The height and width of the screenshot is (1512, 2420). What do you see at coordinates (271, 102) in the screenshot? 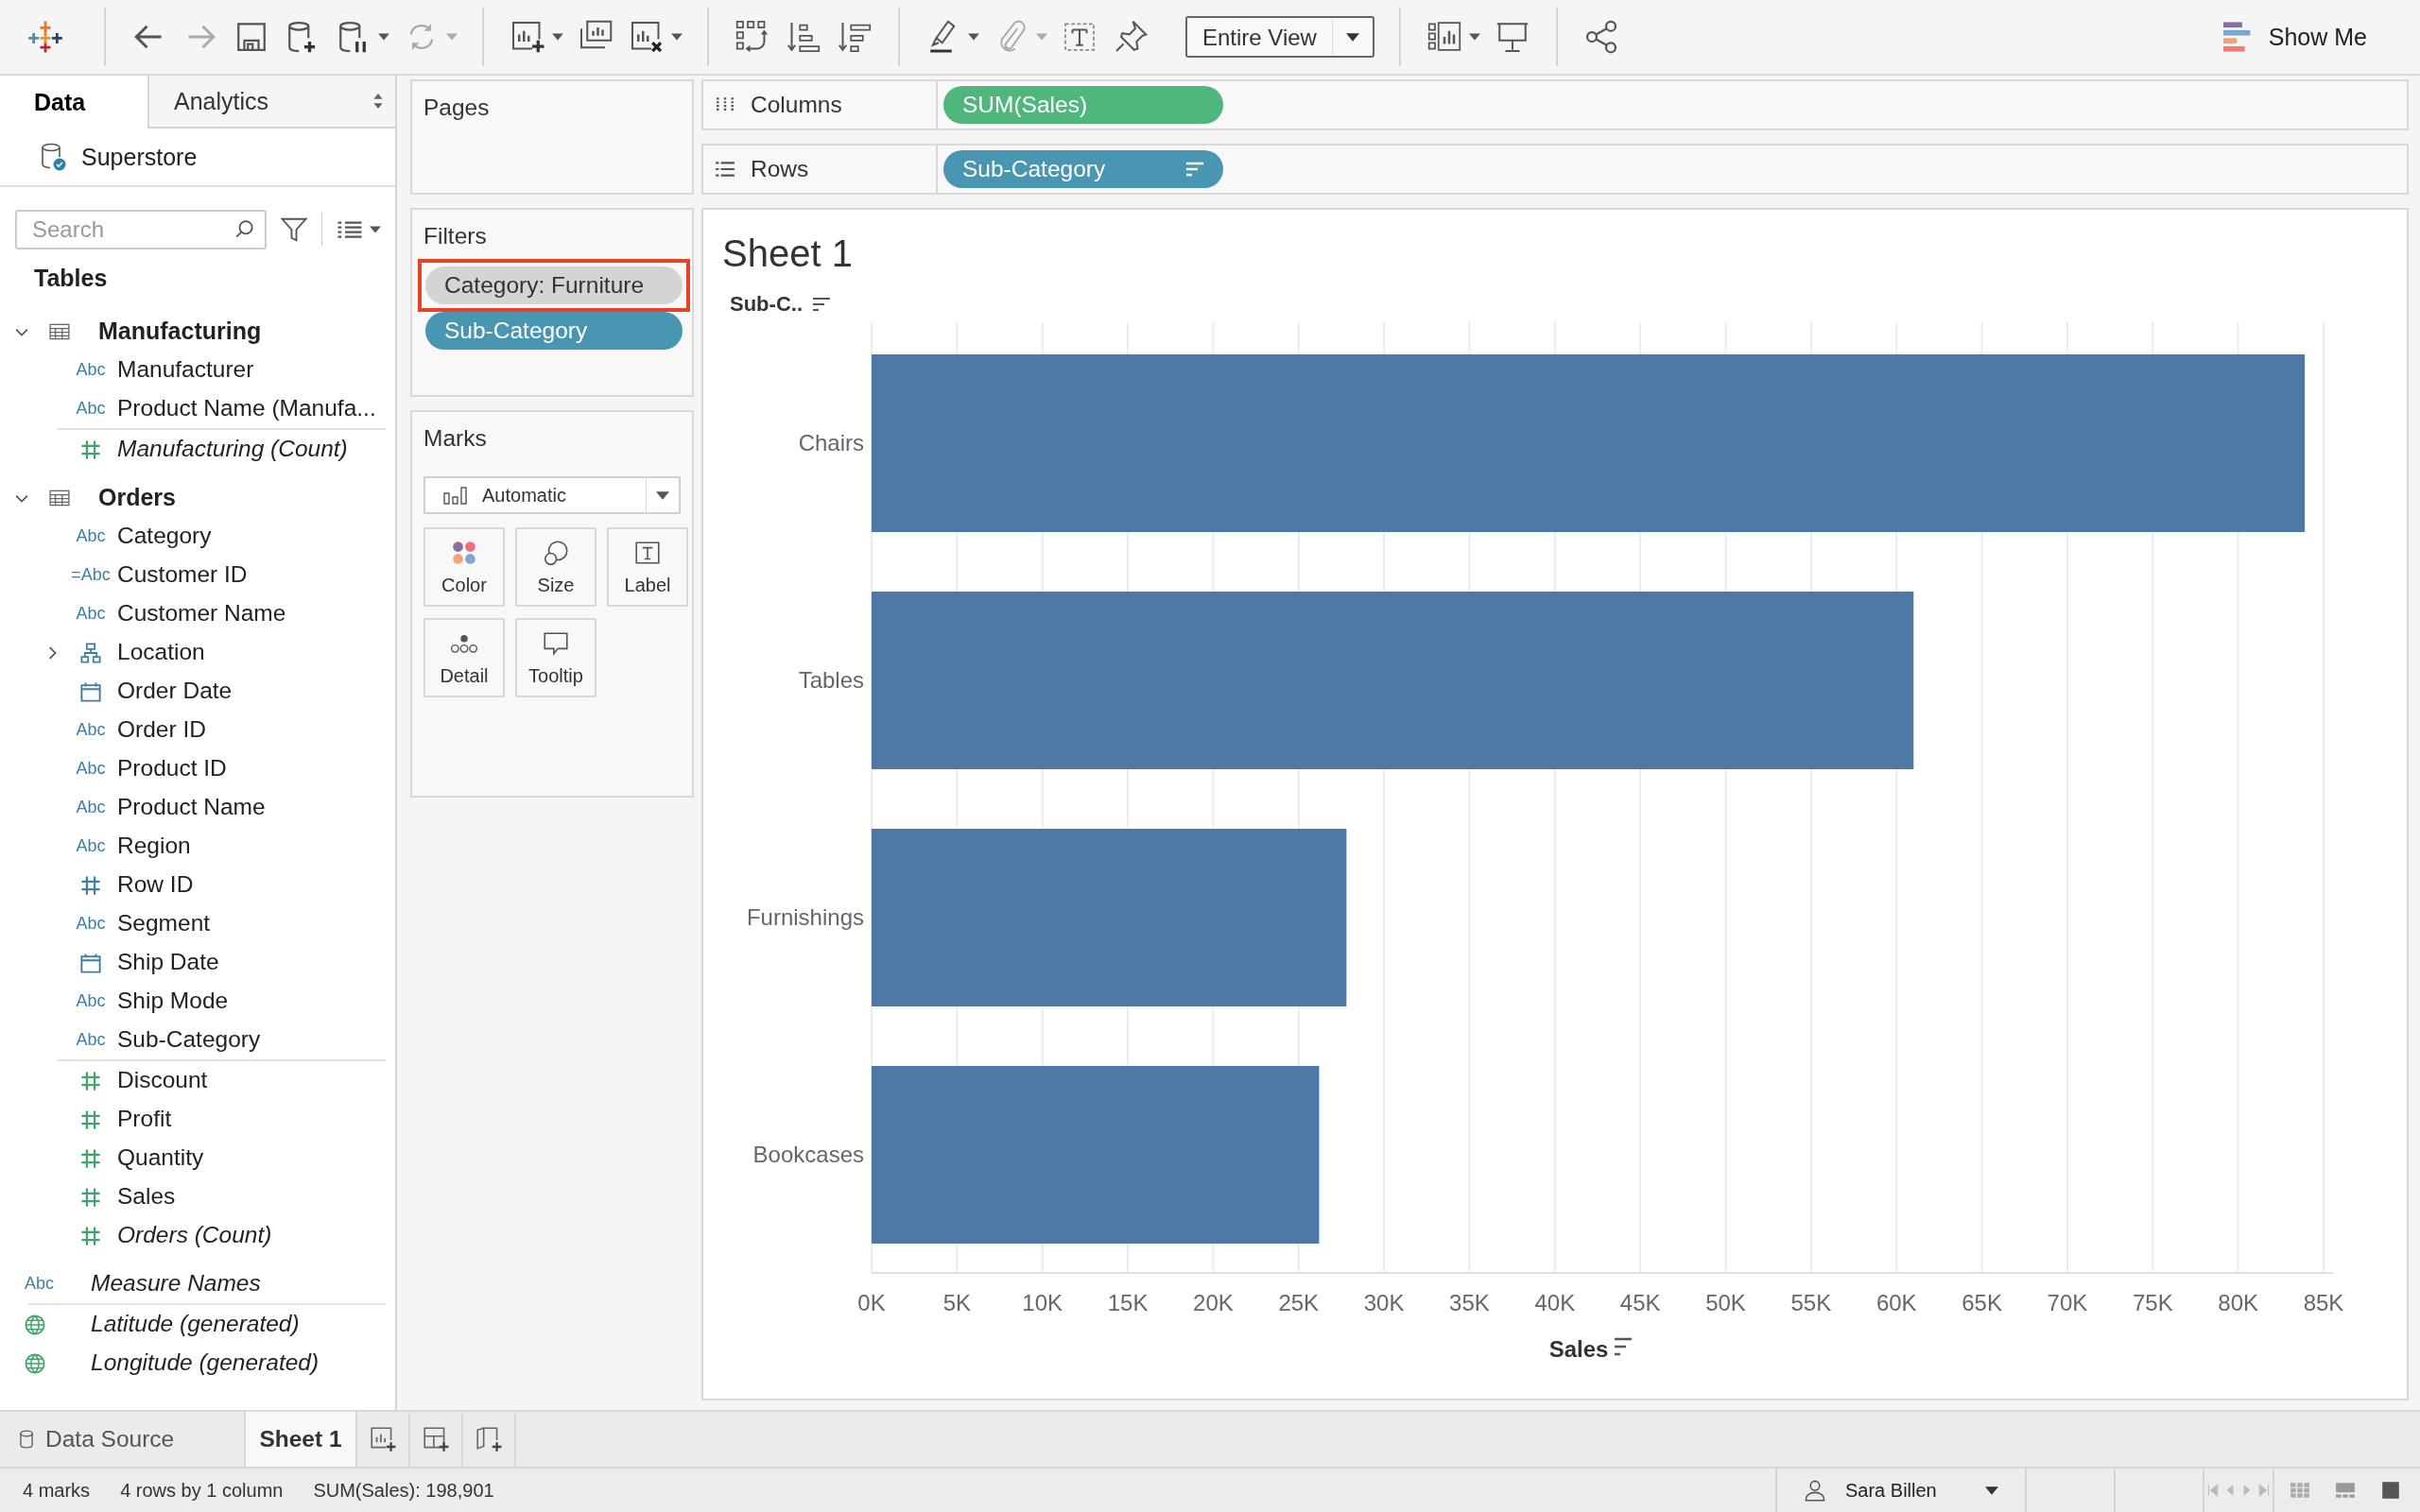
I see `pane-tab: Analytics` at bounding box center [271, 102].